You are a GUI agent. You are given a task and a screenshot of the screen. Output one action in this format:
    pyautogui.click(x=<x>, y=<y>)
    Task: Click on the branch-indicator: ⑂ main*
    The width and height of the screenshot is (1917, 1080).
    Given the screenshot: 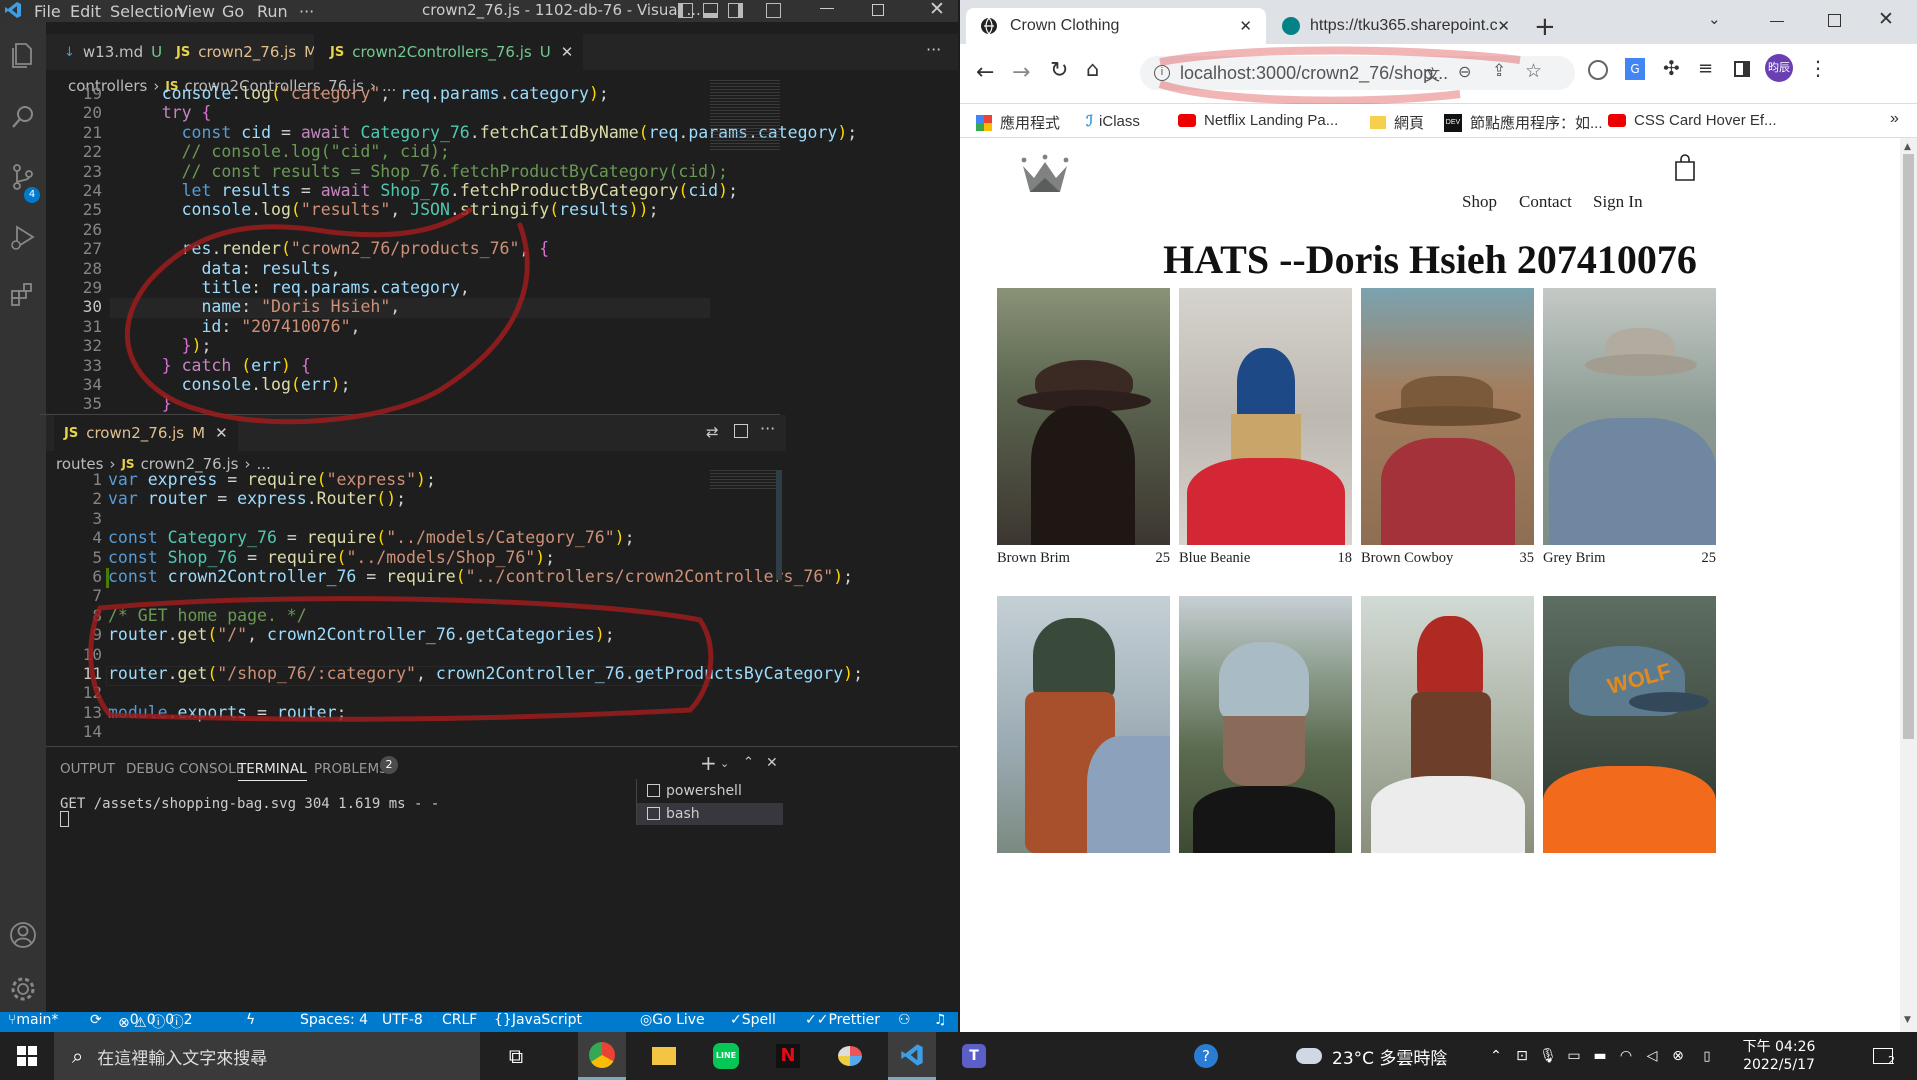 What is the action you would take?
    pyautogui.click(x=33, y=1020)
    